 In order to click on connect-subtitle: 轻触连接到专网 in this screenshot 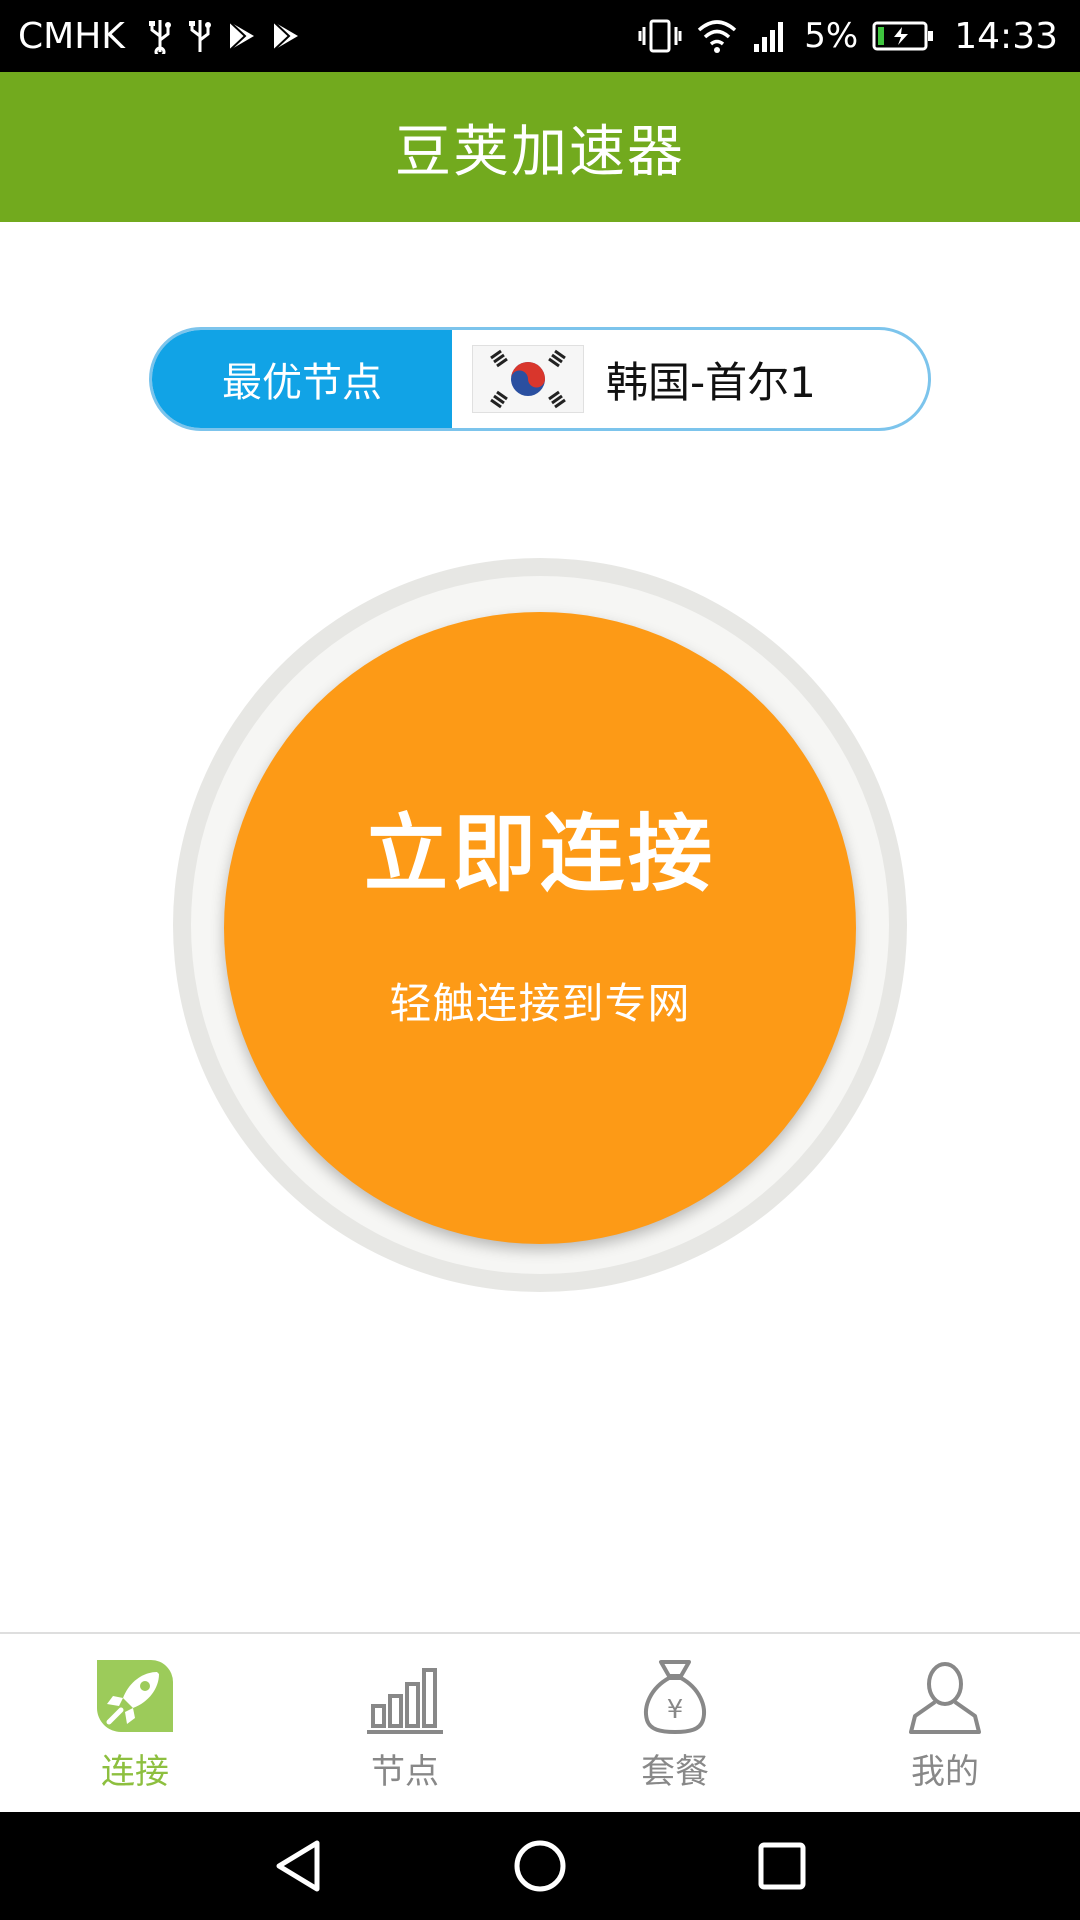, I will do `click(540, 1003)`.